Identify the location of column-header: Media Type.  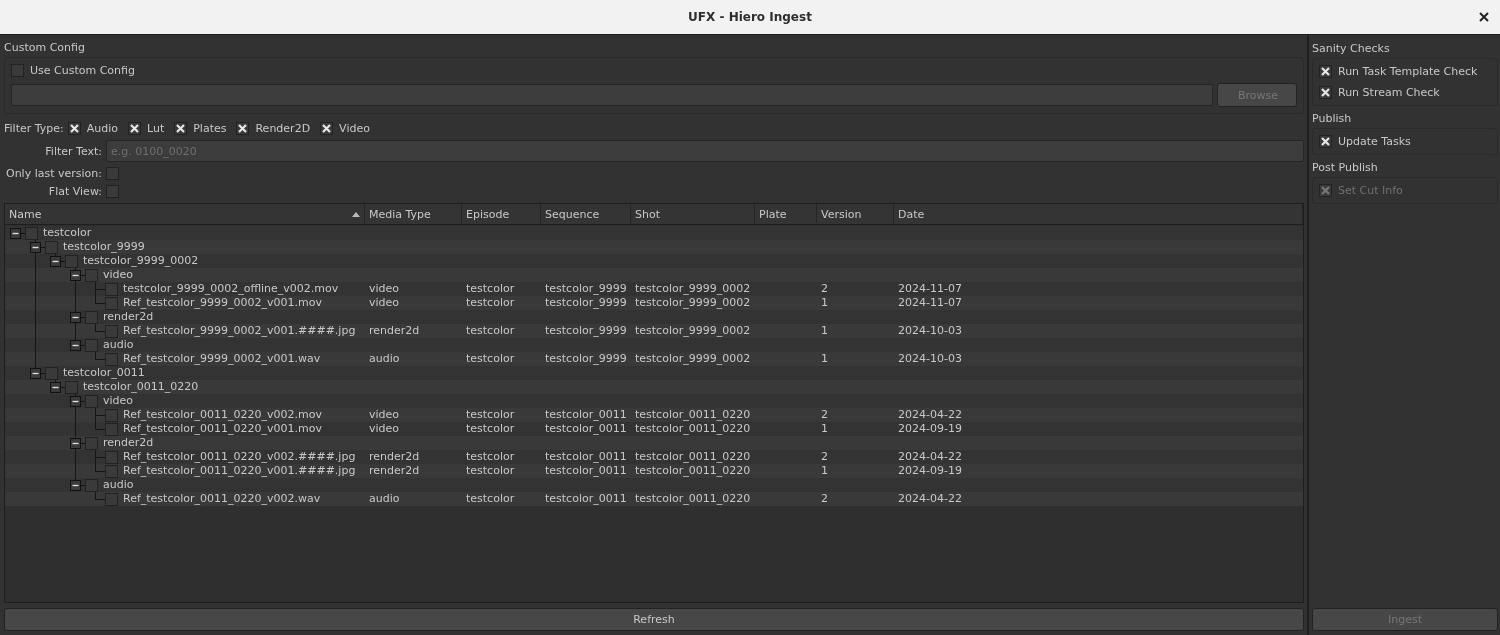
(413, 214).